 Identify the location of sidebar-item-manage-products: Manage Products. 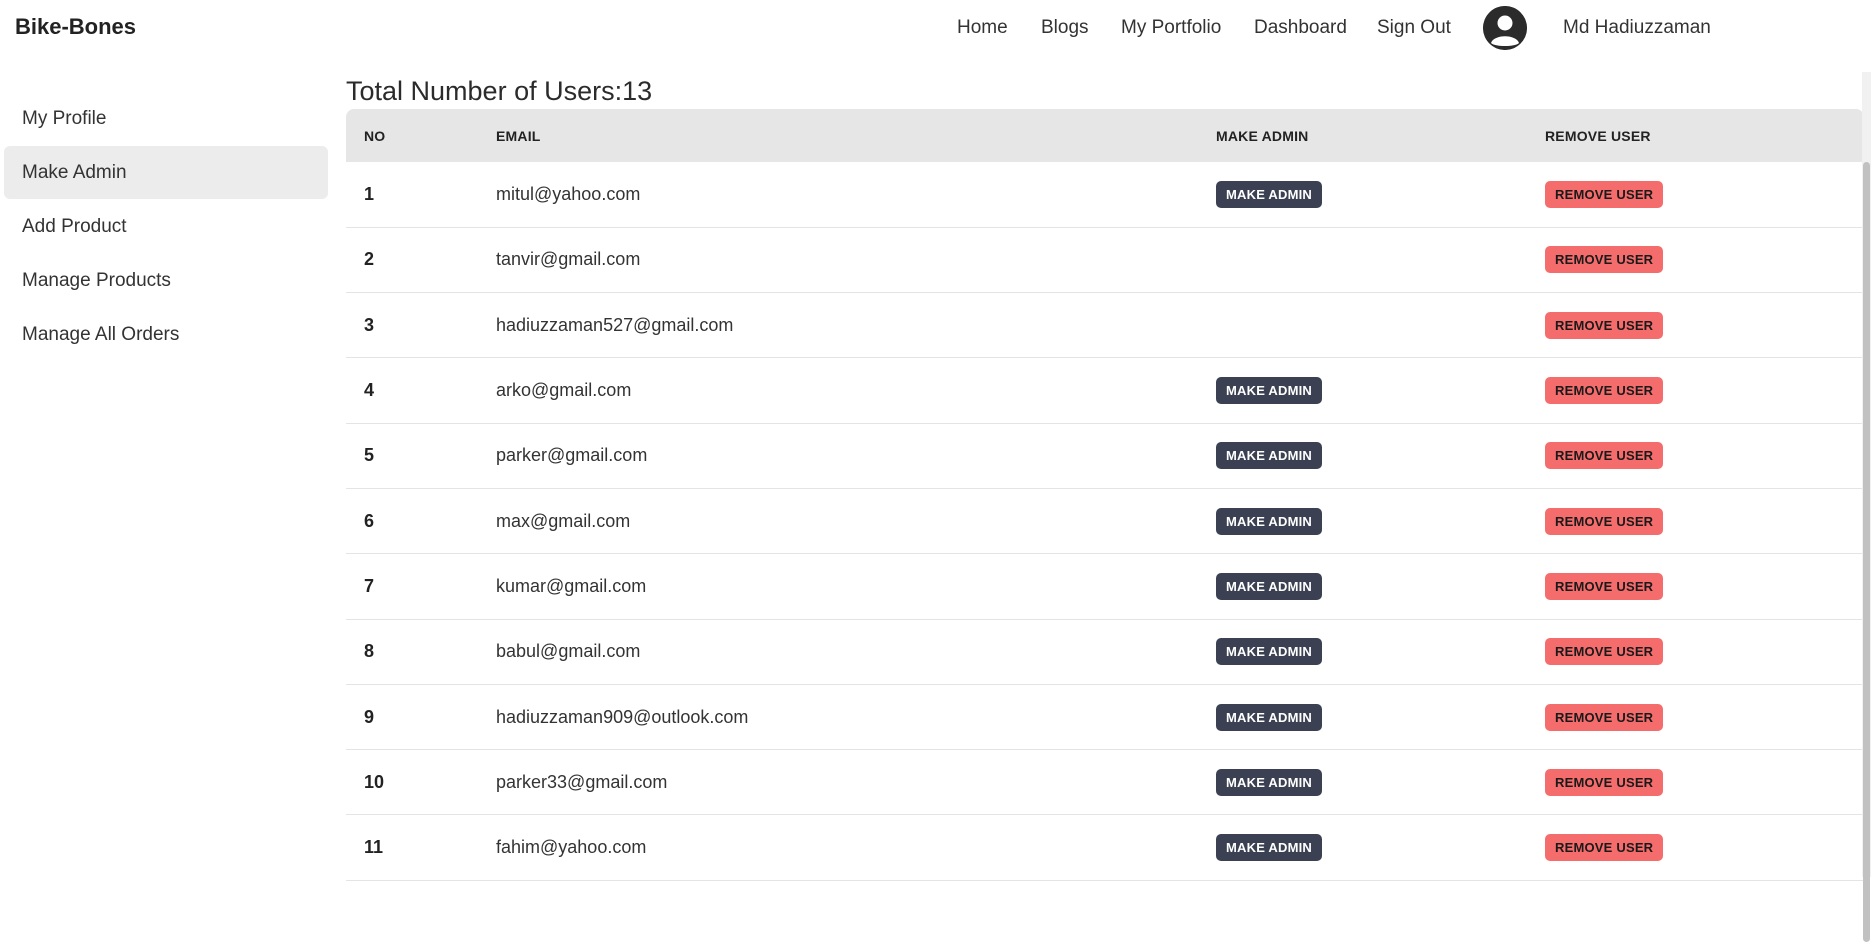
(166, 280).